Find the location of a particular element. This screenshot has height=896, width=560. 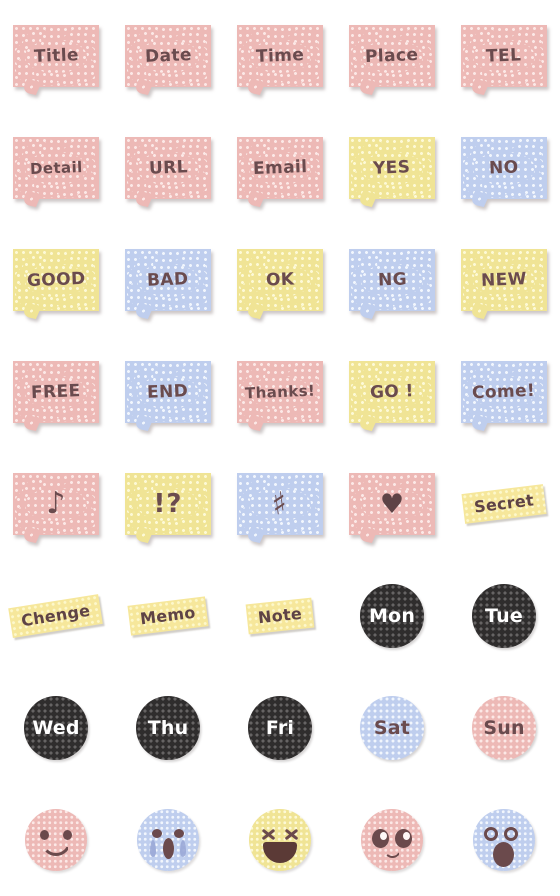

sticker-bubble-time: Time is located at coordinates (280, 60).